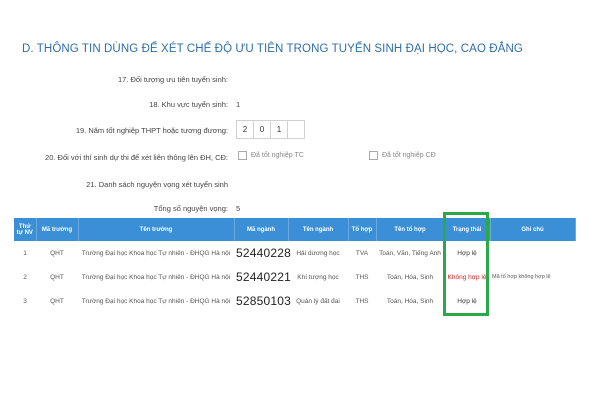  What do you see at coordinates (157, 184) in the screenshot?
I see `wish-list-label: 21. Danh sách nguyện vọng xét tuyển sinh` at bounding box center [157, 184].